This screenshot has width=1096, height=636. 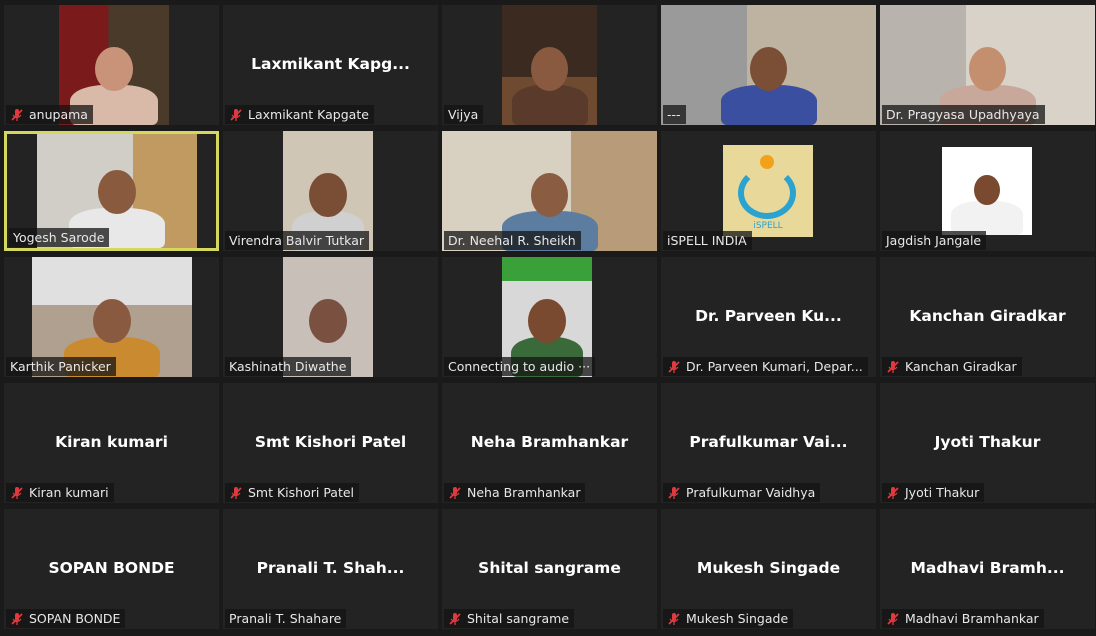 I want to click on participant-display-name: Mukesh Singade, so click(x=768, y=568).